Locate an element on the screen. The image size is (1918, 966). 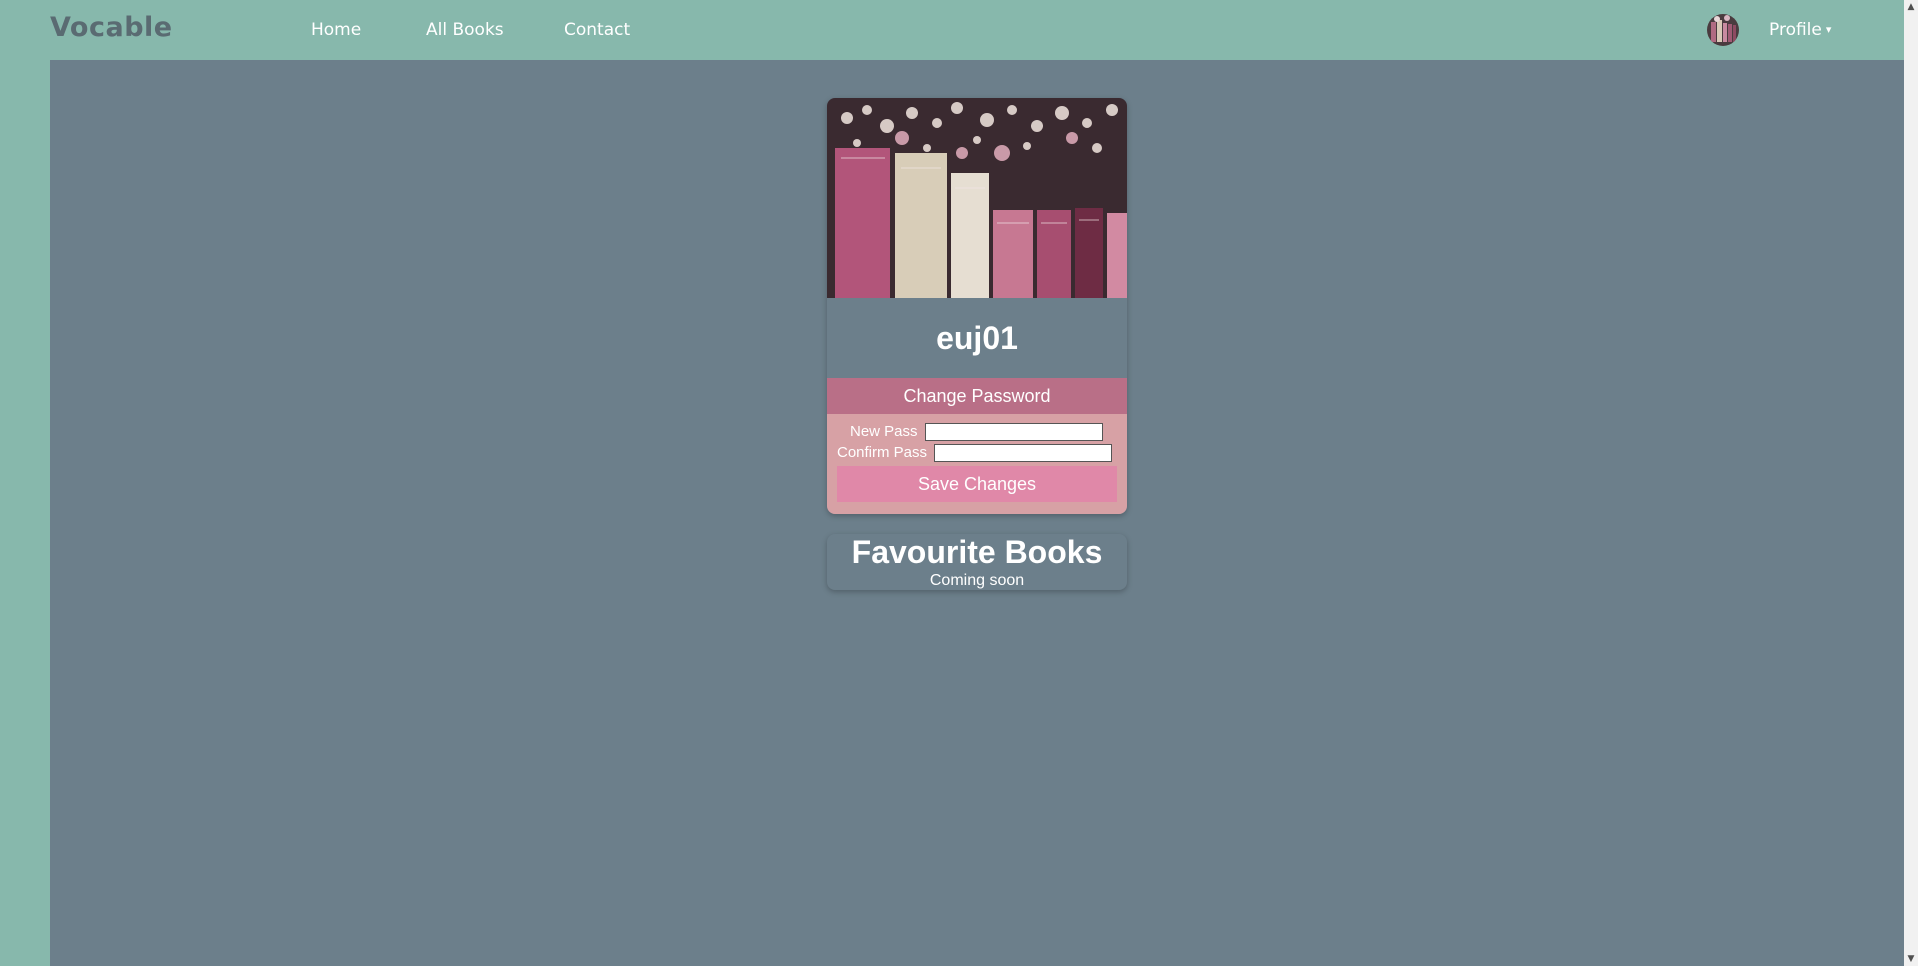
scroll-down-icon: ▼ is located at coordinates (1911, 959).